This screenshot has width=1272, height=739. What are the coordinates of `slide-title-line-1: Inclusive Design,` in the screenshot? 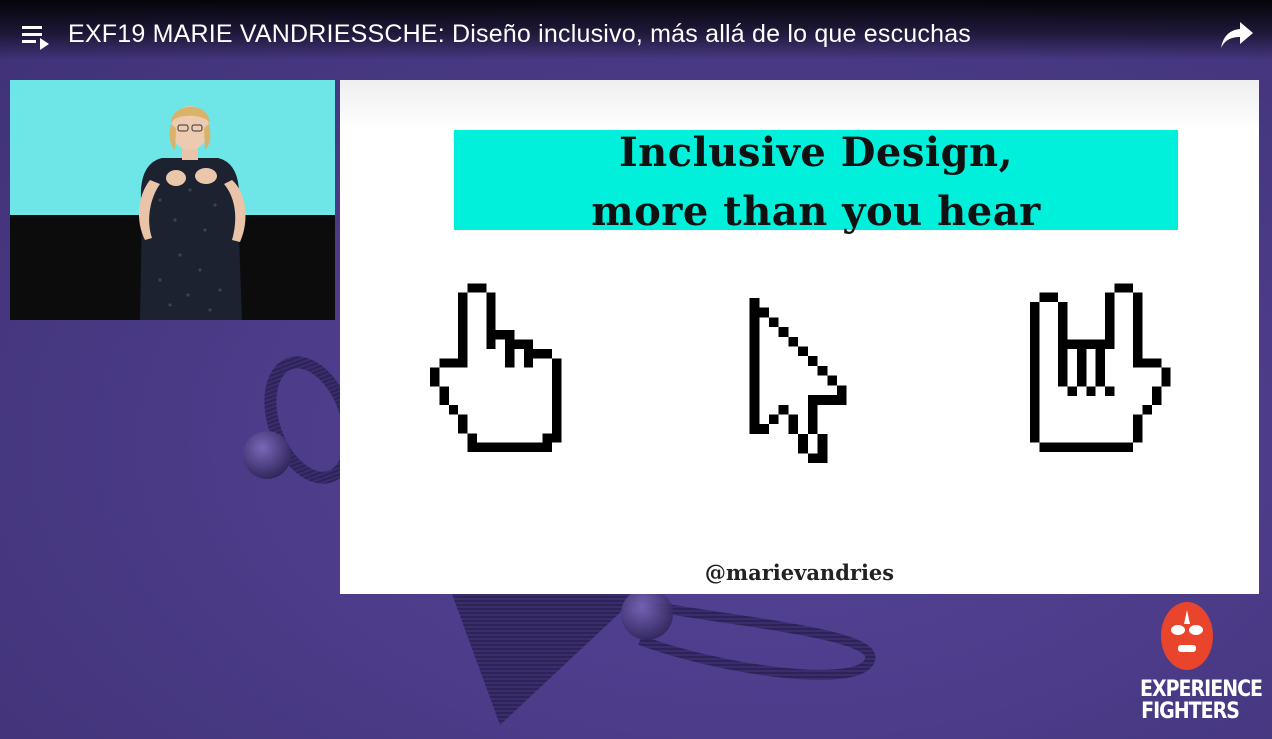 It's located at (816, 152).